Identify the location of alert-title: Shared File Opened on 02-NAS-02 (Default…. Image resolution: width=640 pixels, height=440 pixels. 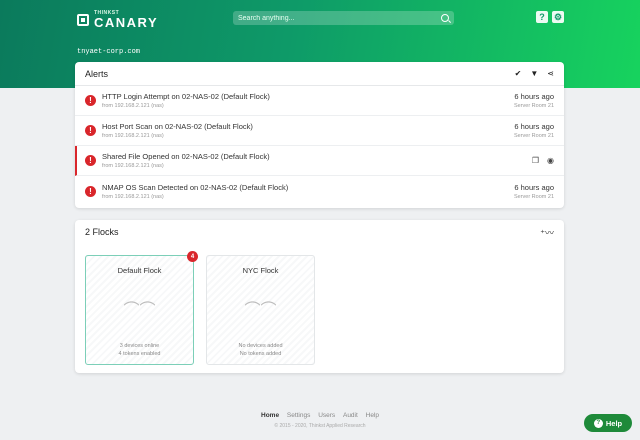
(186, 156).